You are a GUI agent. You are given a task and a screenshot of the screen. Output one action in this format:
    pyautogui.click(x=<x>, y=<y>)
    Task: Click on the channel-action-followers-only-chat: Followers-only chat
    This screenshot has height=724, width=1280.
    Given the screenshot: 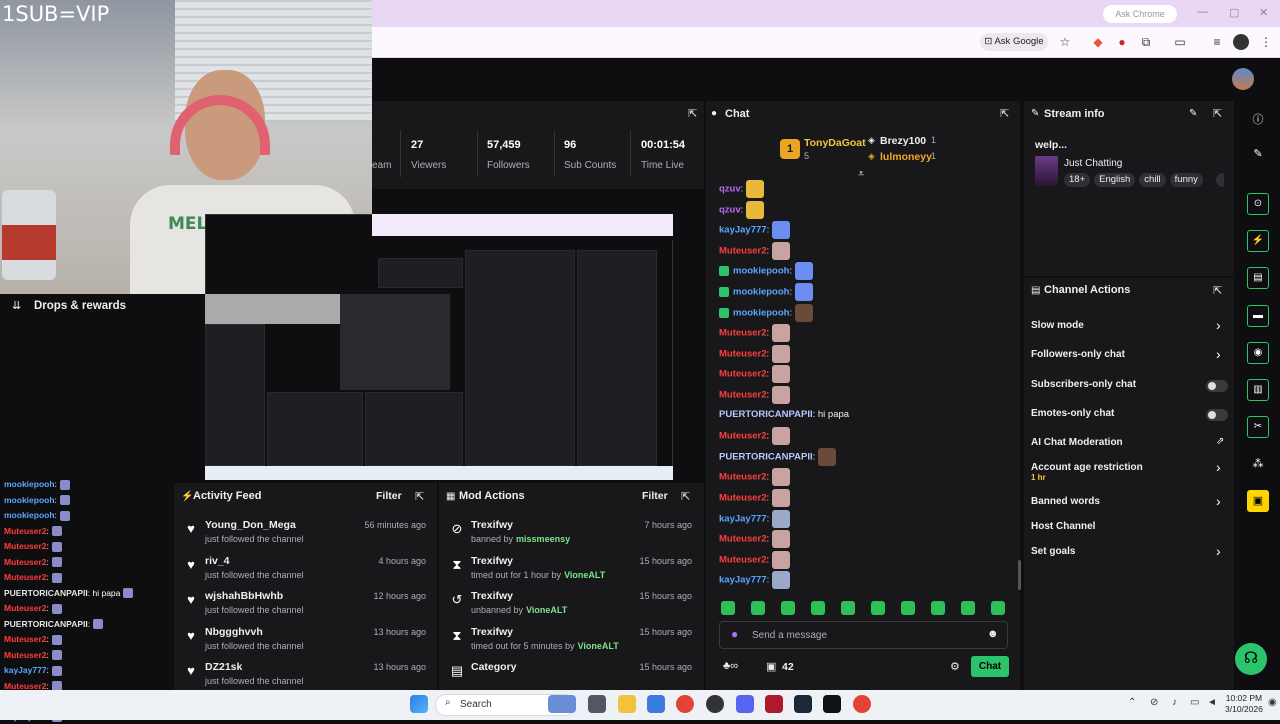 What is the action you would take?
    pyautogui.click(x=1078, y=354)
    